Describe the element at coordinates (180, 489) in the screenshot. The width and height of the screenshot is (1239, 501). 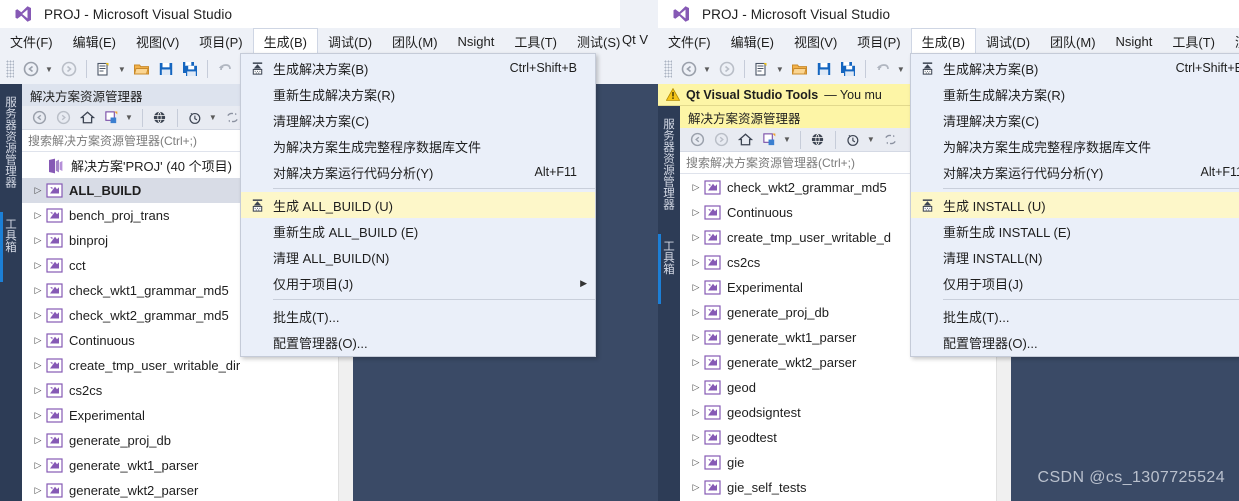
I see `tree-item: ▷ generate_wkt2_parser` at that location.